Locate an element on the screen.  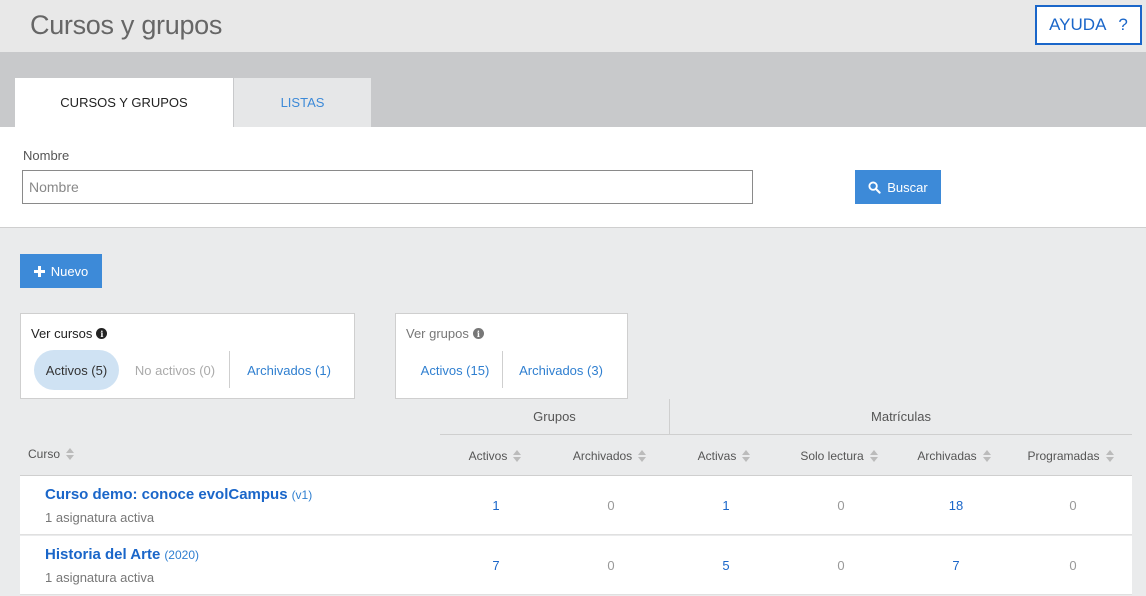
new-button: Nuevo is located at coordinates (61, 271).